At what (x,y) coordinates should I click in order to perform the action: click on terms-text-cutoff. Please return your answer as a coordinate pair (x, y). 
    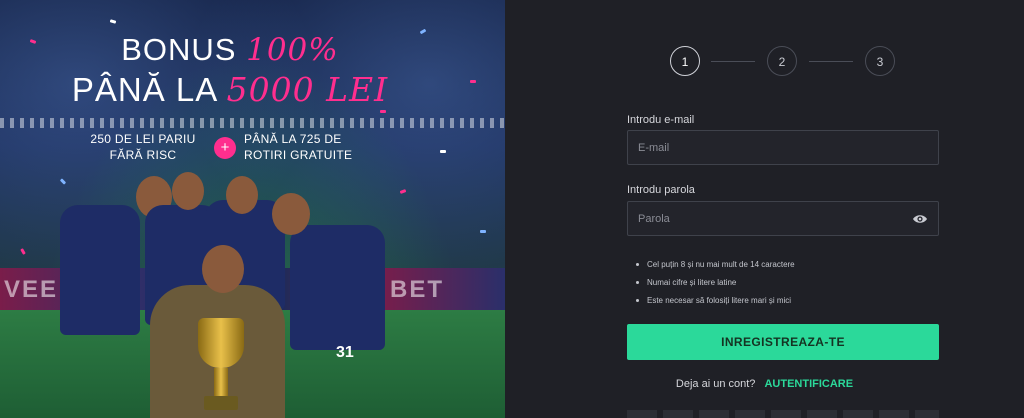
    Looking at the image, I should click on (783, 414).